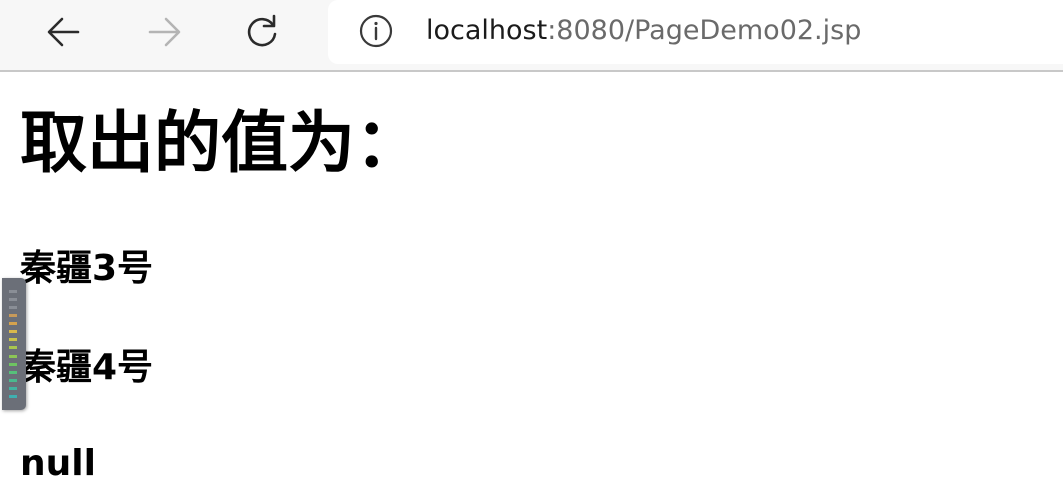 The image size is (1063, 487). I want to click on side-level-meter-widget, so click(14, 344).